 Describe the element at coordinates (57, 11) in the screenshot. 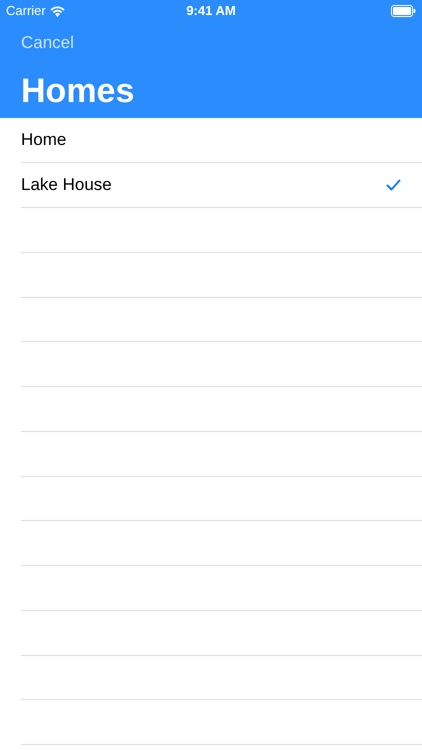

I see `wifi-icon` at that location.